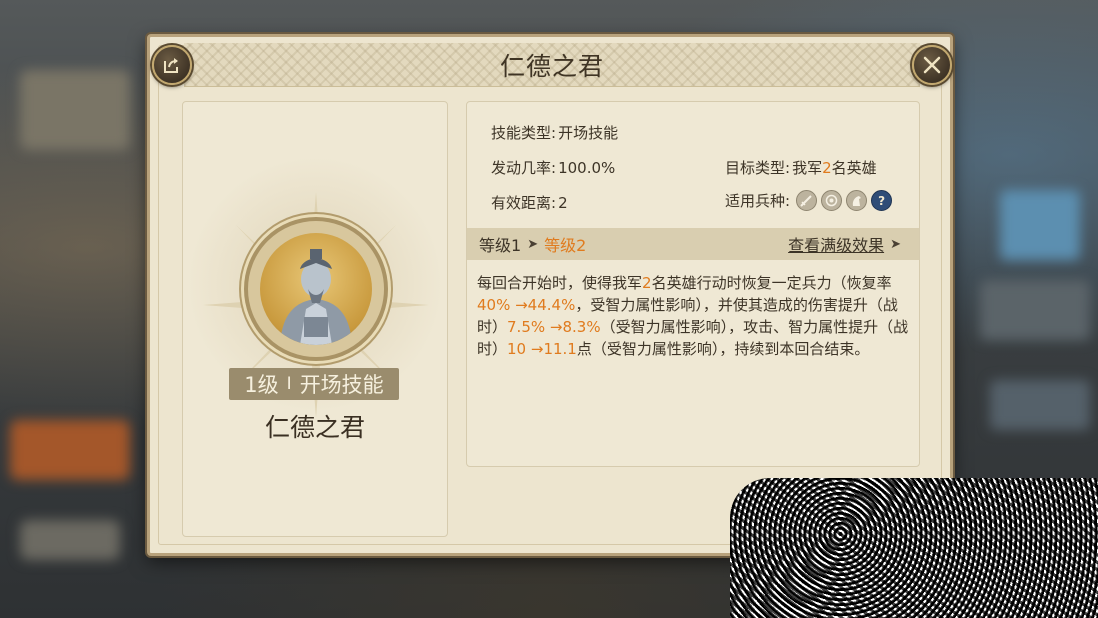 The image size is (1098, 618). I want to click on skill-type-badge: 开场技能, so click(341, 385).